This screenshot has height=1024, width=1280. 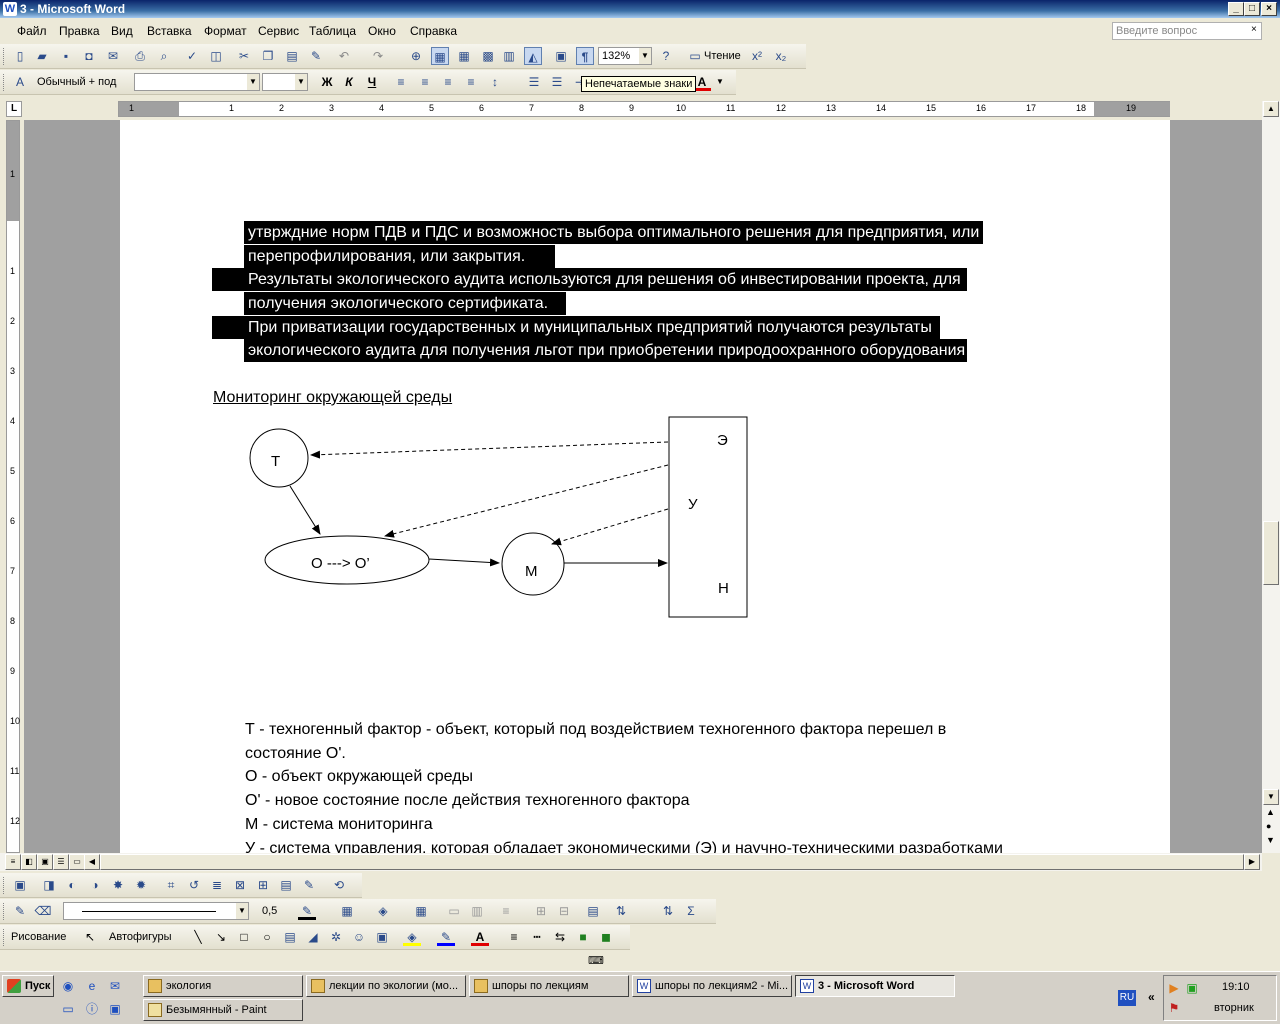 What do you see at coordinates (292, 56) in the screenshot?
I see `paste-icon: ▤` at bounding box center [292, 56].